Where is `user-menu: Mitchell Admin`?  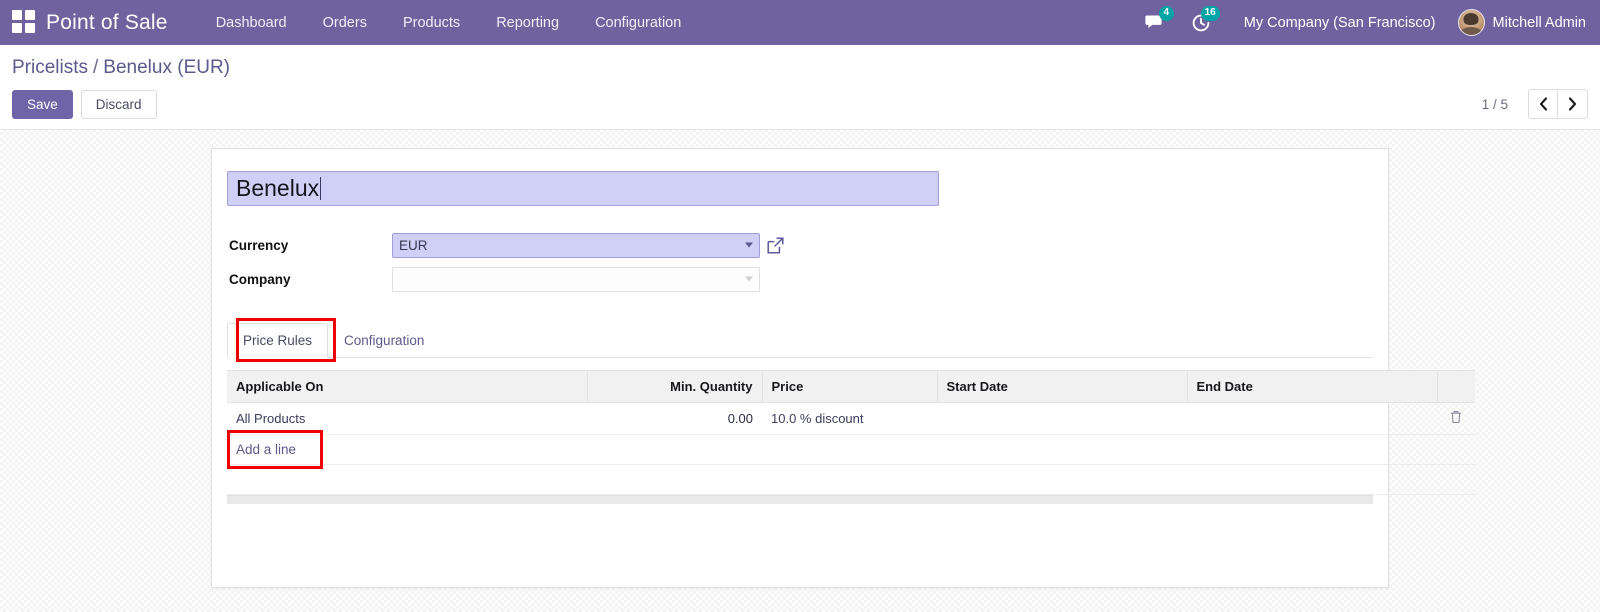
user-menu: Mitchell Admin is located at coordinates (1519, 22).